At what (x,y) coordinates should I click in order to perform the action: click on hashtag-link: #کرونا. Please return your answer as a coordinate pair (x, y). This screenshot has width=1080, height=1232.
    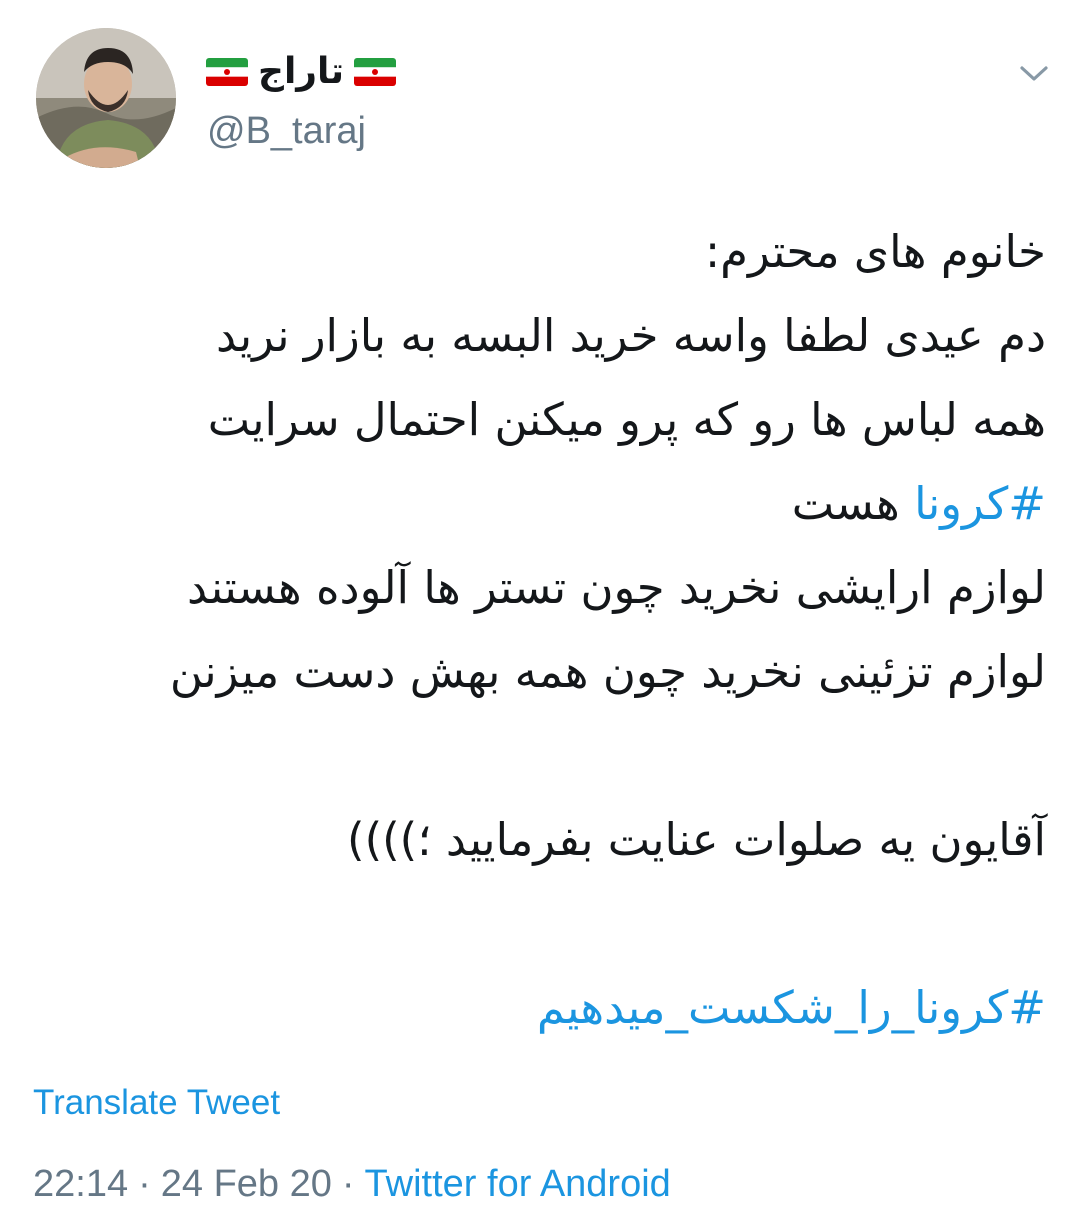
    Looking at the image, I should click on (980, 503).